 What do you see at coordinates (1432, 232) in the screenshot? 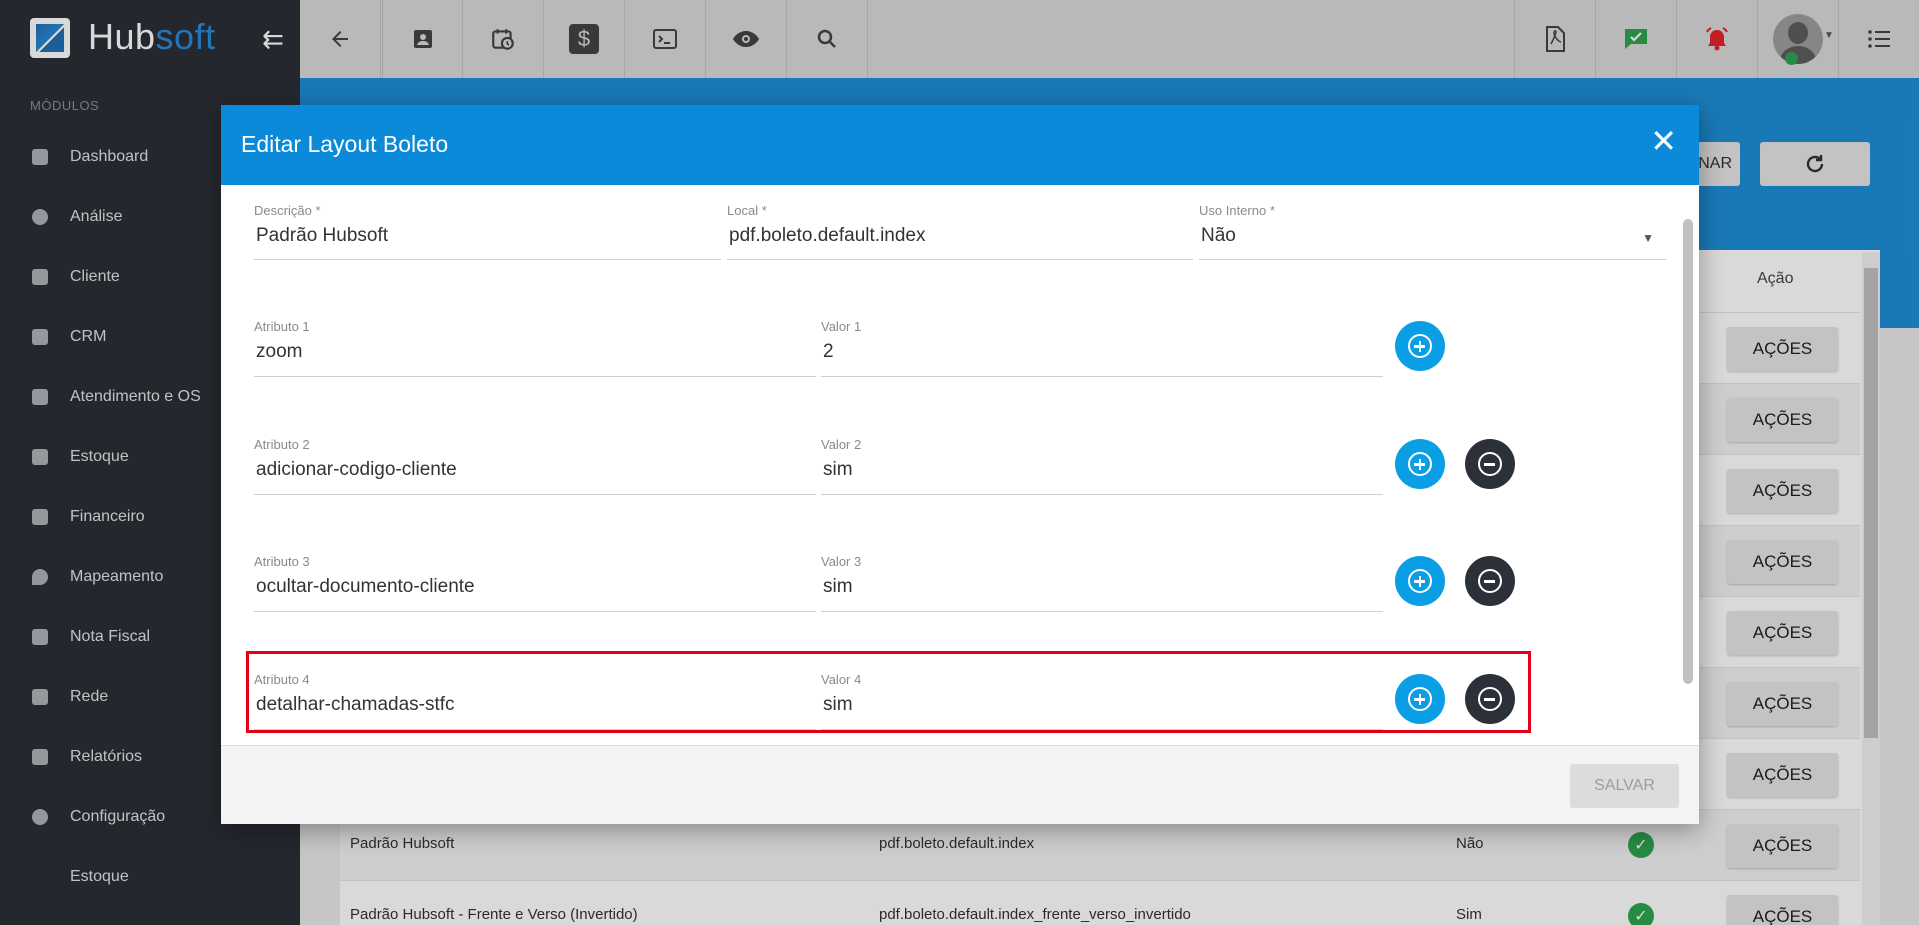
I see `uso-interno-select: Uso Interno * Não ▼` at bounding box center [1432, 232].